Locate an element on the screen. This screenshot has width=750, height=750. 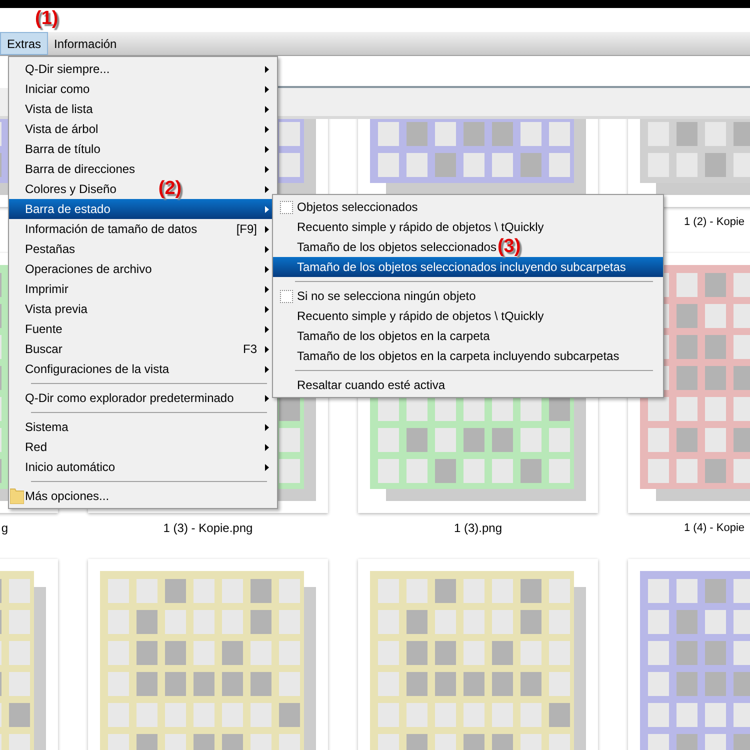
menu-item-label: Objetos seleccionados is located at coordinates (357, 207).